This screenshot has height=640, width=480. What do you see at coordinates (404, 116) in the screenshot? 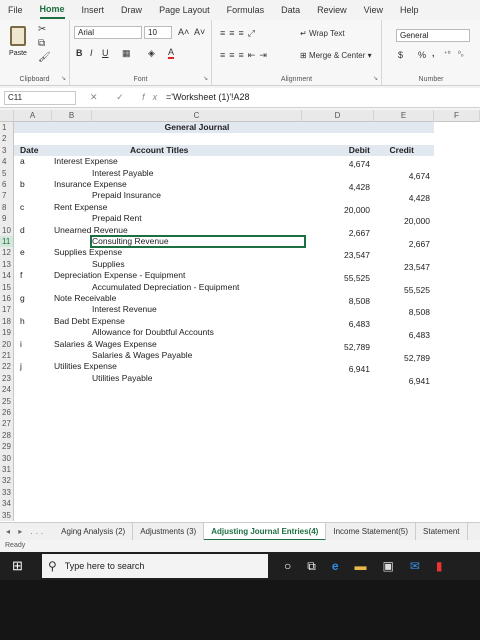
I see `column-header-e: E` at bounding box center [404, 116].